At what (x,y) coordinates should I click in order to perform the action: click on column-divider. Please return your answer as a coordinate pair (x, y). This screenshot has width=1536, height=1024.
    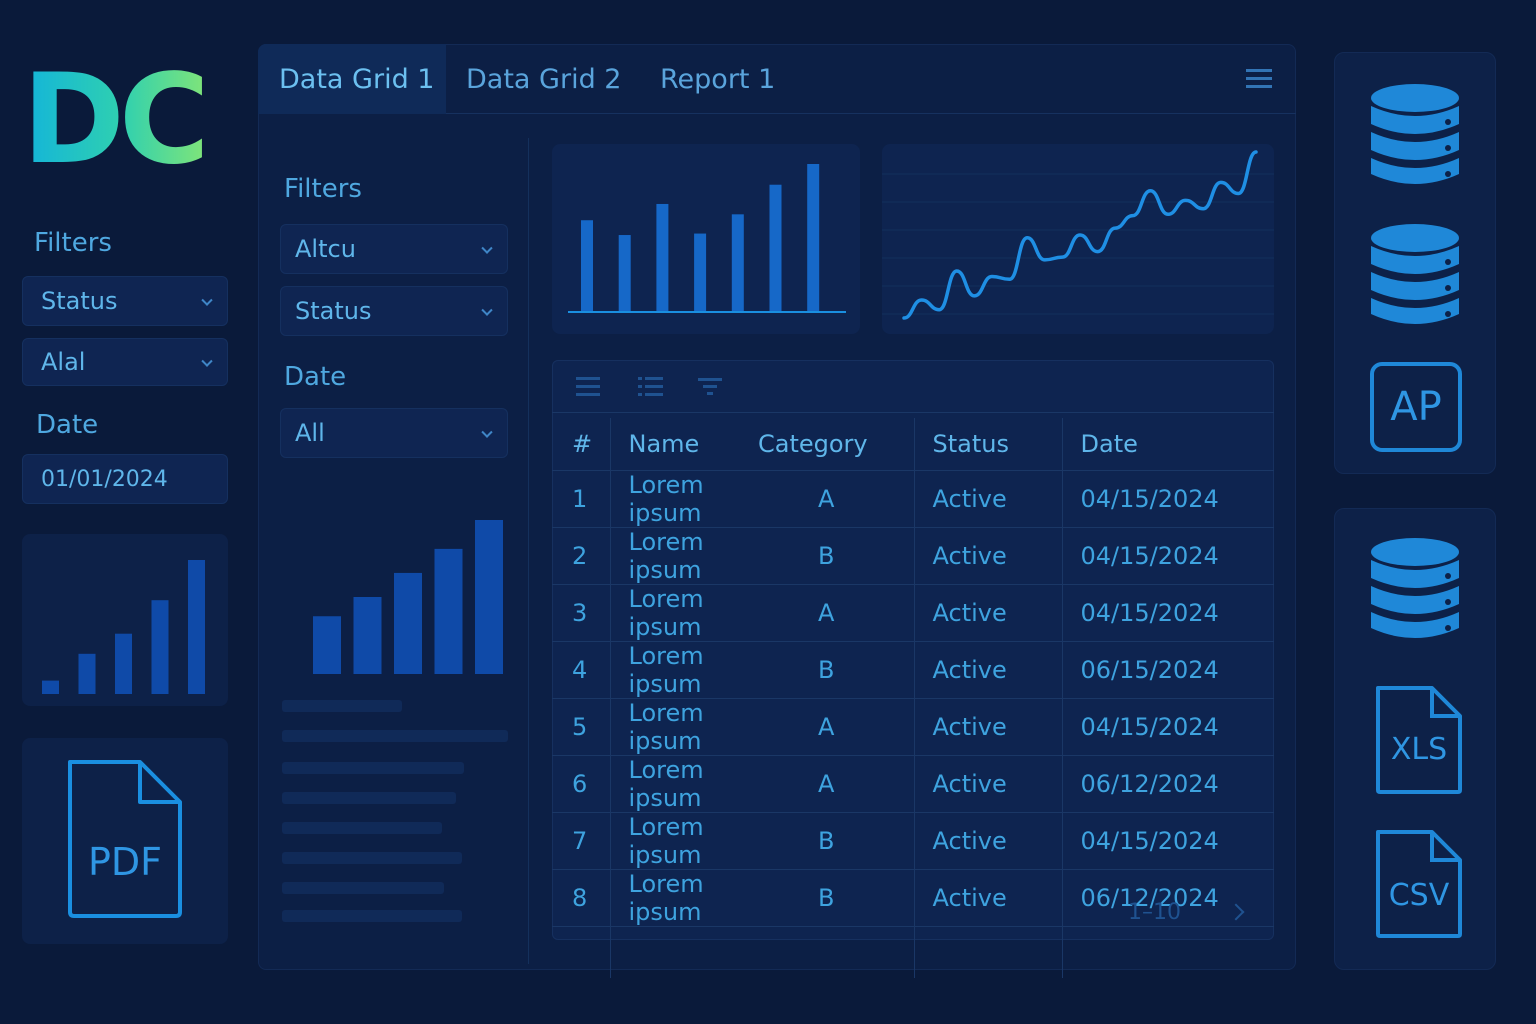
    Looking at the image, I should click on (528, 551).